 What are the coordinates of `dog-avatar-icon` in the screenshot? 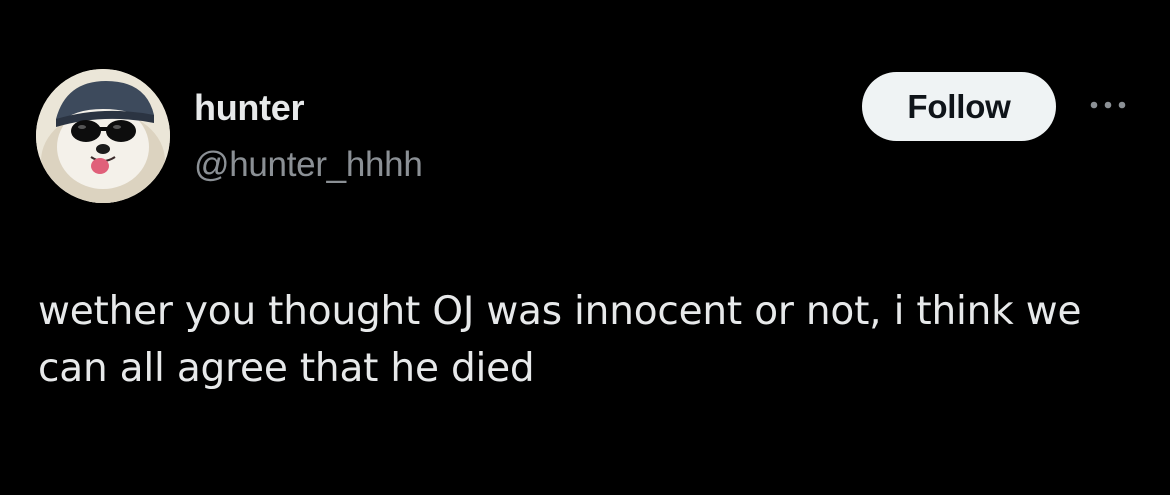 It's located at (103, 136).